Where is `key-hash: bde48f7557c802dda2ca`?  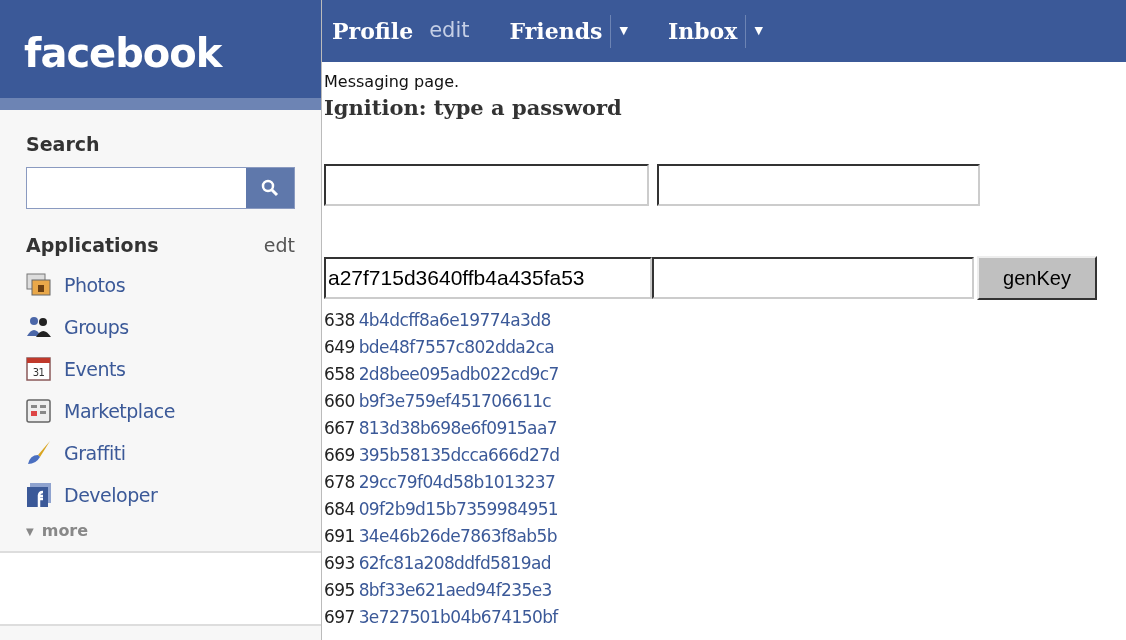 key-hash: bde48f7557c802dda2ca is located at coordinates (456, 348).